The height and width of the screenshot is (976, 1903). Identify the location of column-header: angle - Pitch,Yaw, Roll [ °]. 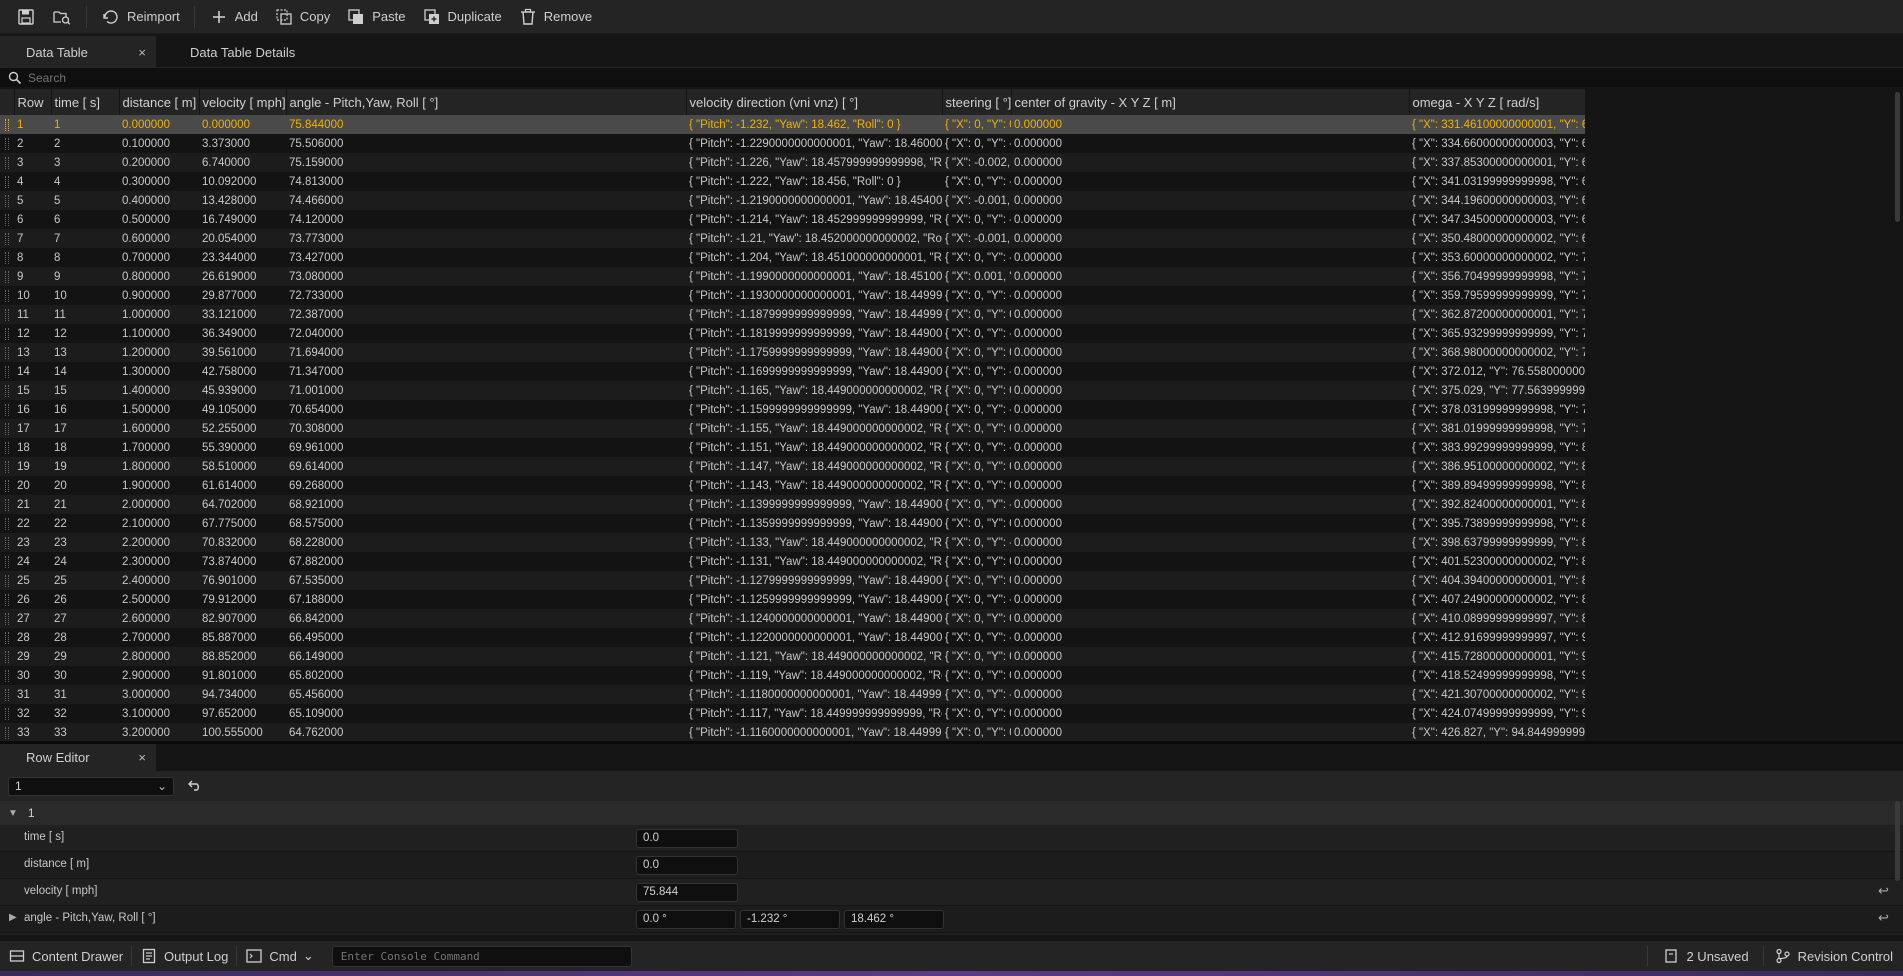
(486, 102).